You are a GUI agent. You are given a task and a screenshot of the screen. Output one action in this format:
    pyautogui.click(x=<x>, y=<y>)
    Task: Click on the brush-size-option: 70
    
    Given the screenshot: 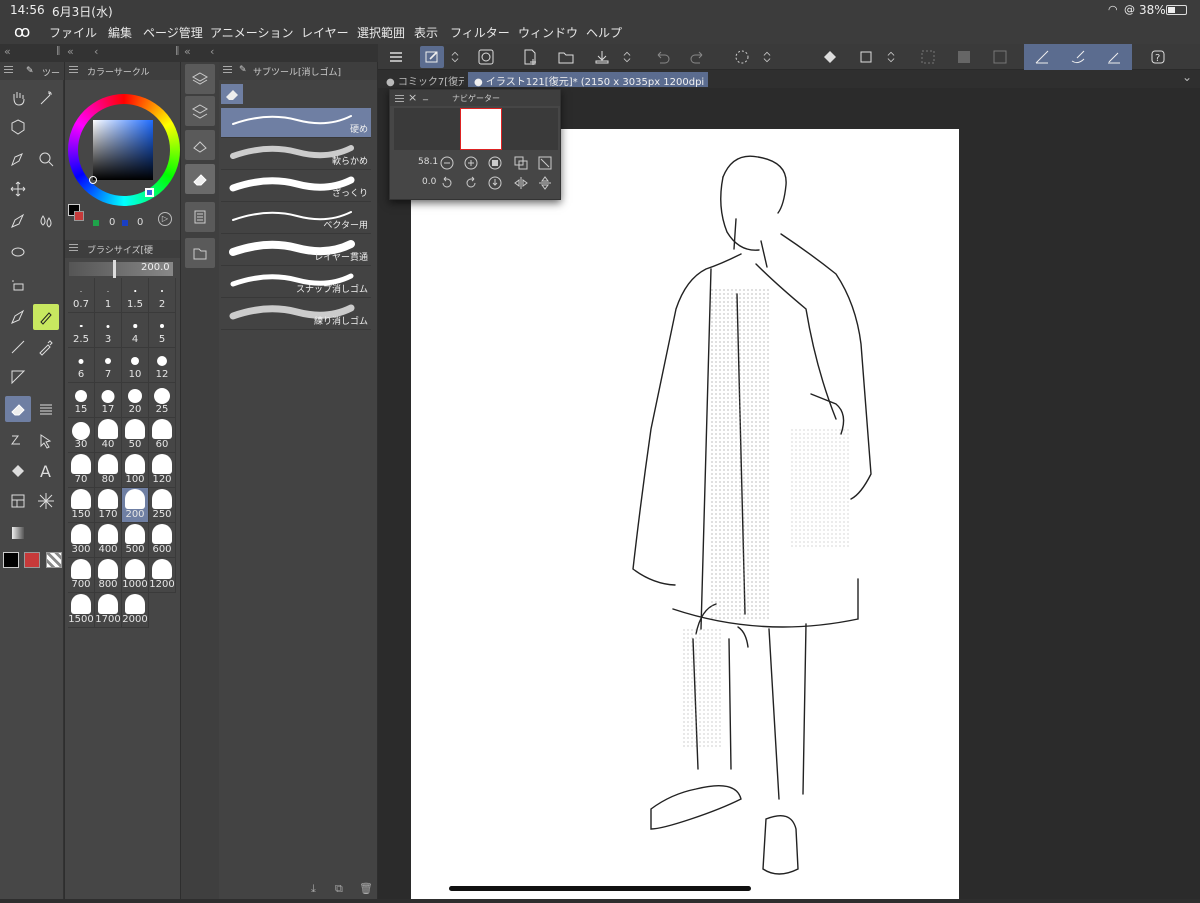 What is the action you would take?
    pyautogui.click(x=81, y=470)
    